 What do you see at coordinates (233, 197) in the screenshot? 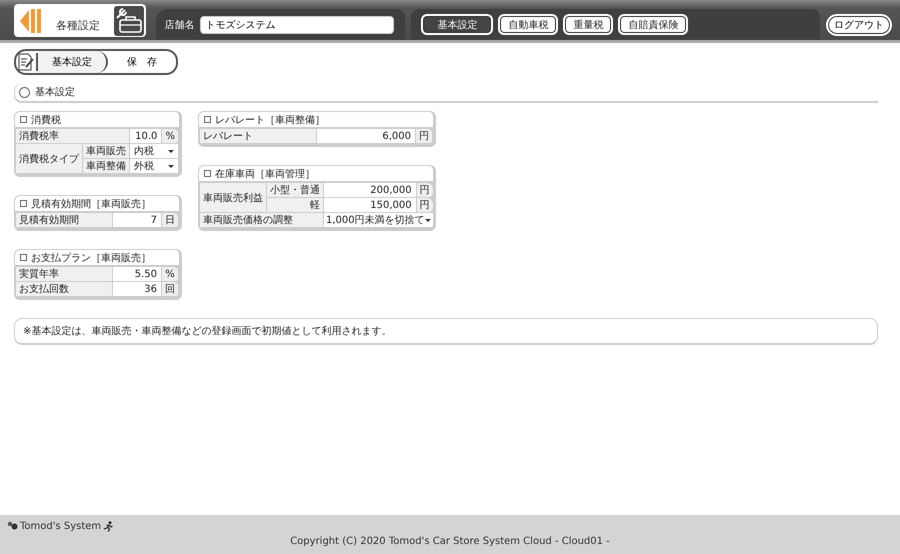
I see `field-label: 車両販売利益` at bounding box center [233, 197].